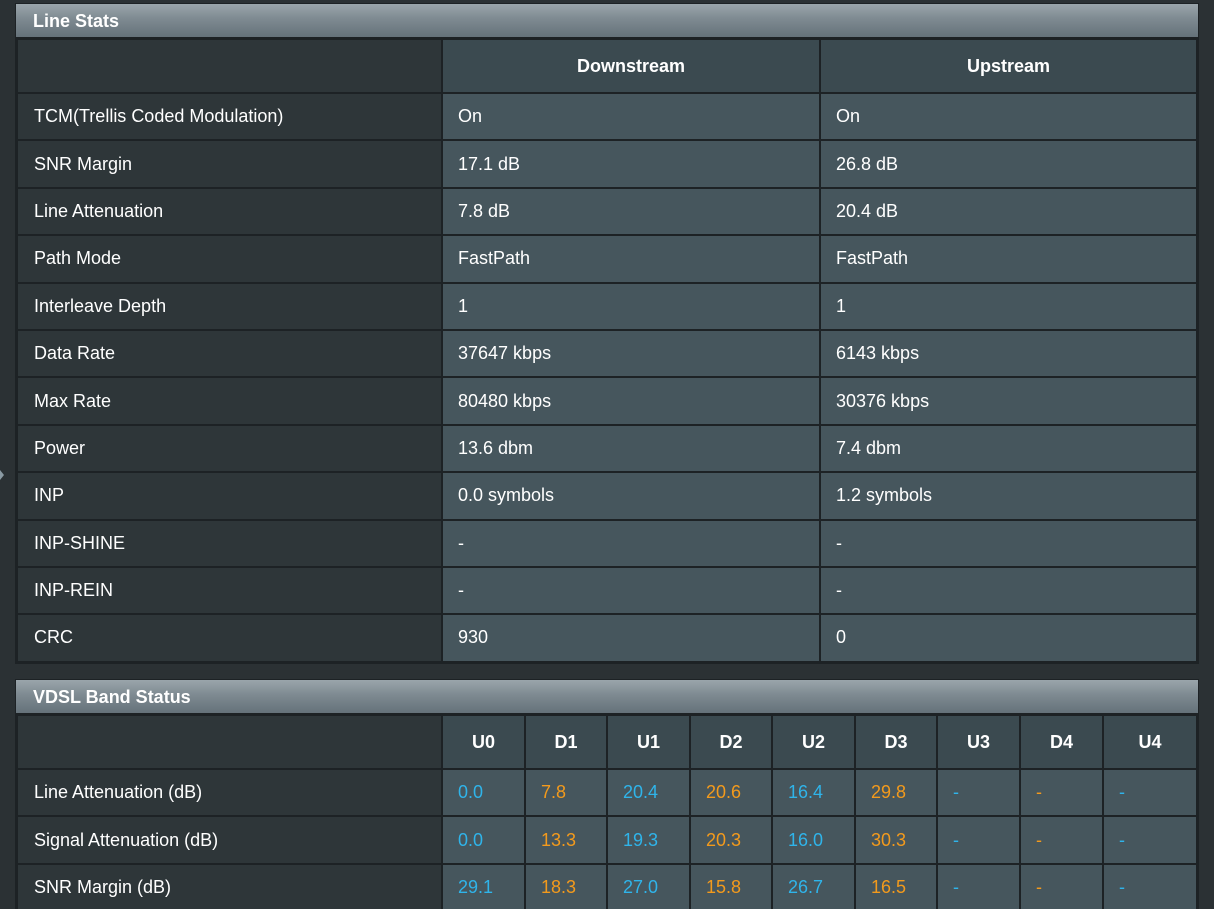 This screenshot has width=1214, height=909. Describe the element at coordinates (1008, 164) in the screenshot. I see `upstream-value: 26.8 dB` at that location.